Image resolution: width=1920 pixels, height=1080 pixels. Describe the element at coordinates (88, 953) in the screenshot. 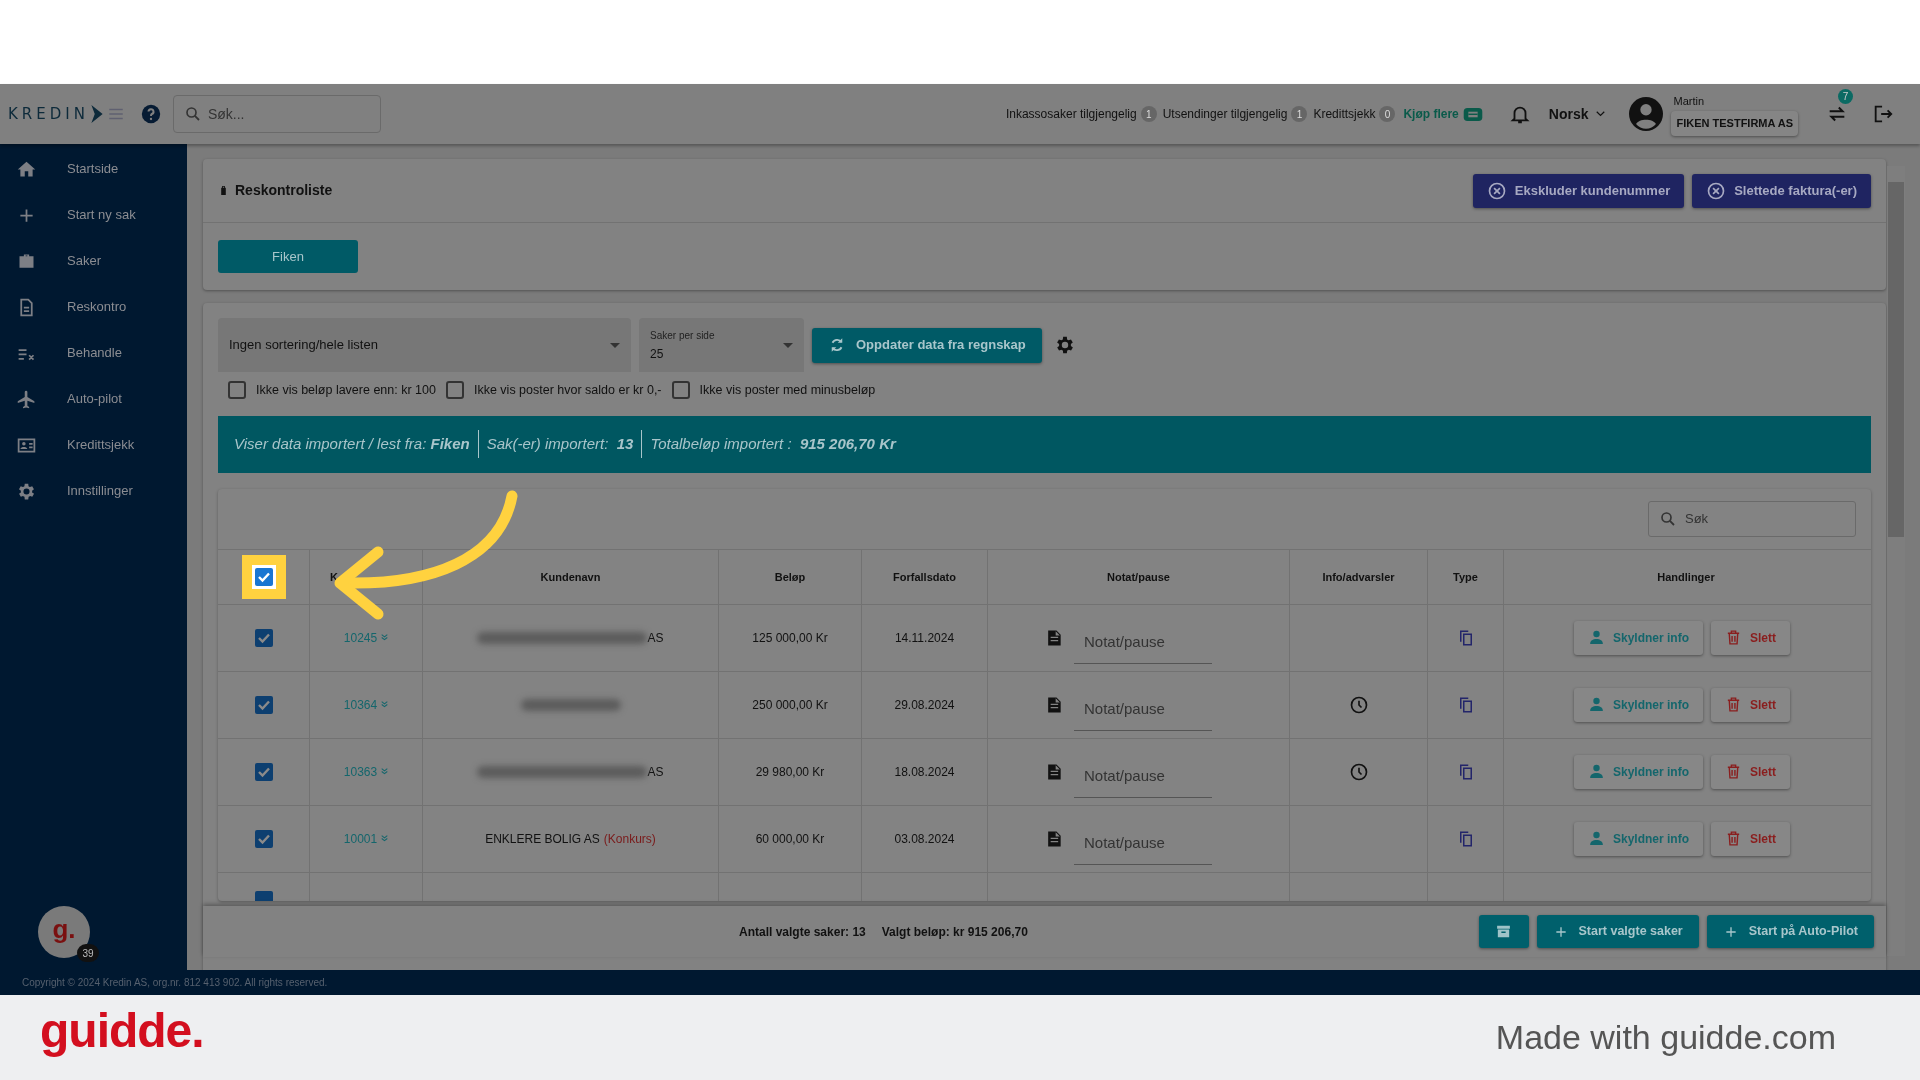

I see `count-badge: 39` at that location.